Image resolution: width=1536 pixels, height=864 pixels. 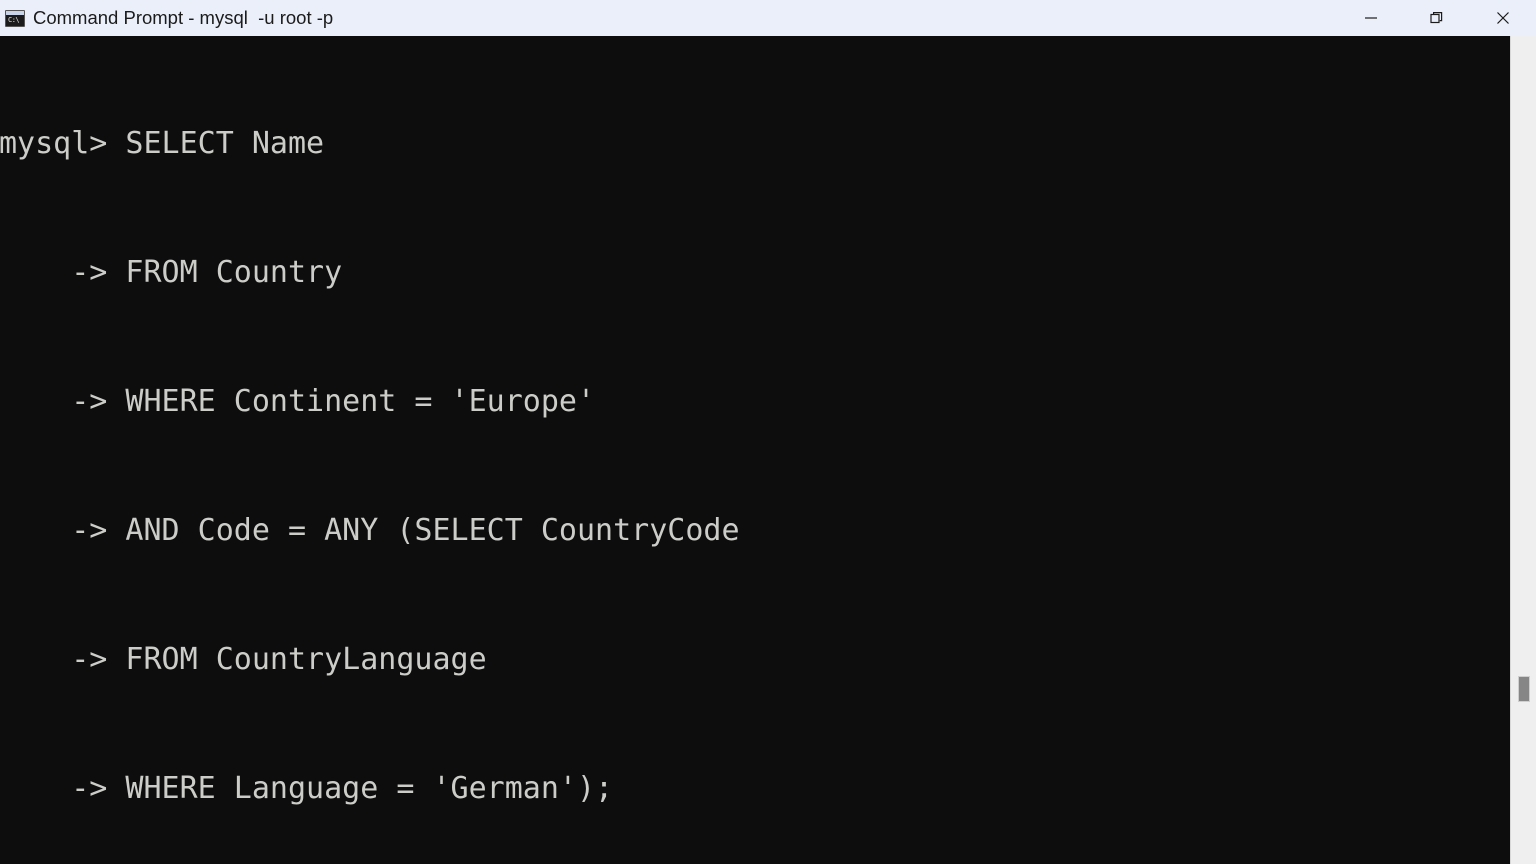 I want to click on window-controls, so click(x=1437, y=18).